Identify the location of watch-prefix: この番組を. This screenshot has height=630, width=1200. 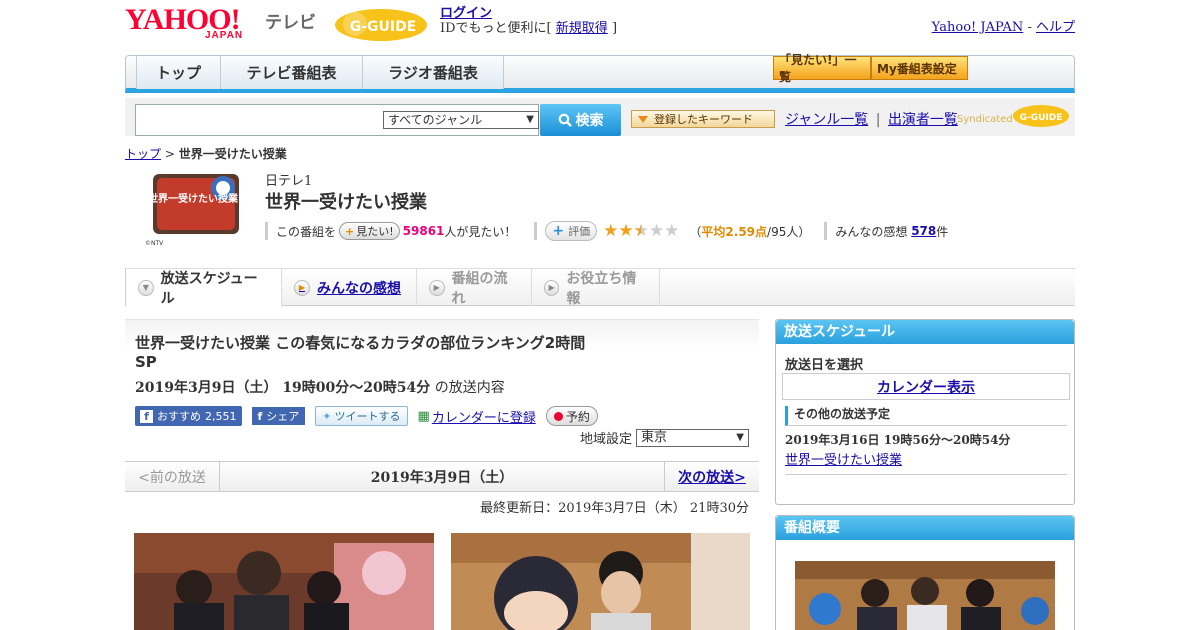
(306, 231).